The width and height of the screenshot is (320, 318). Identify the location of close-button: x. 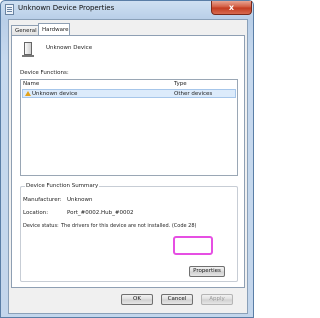
(231, 8).